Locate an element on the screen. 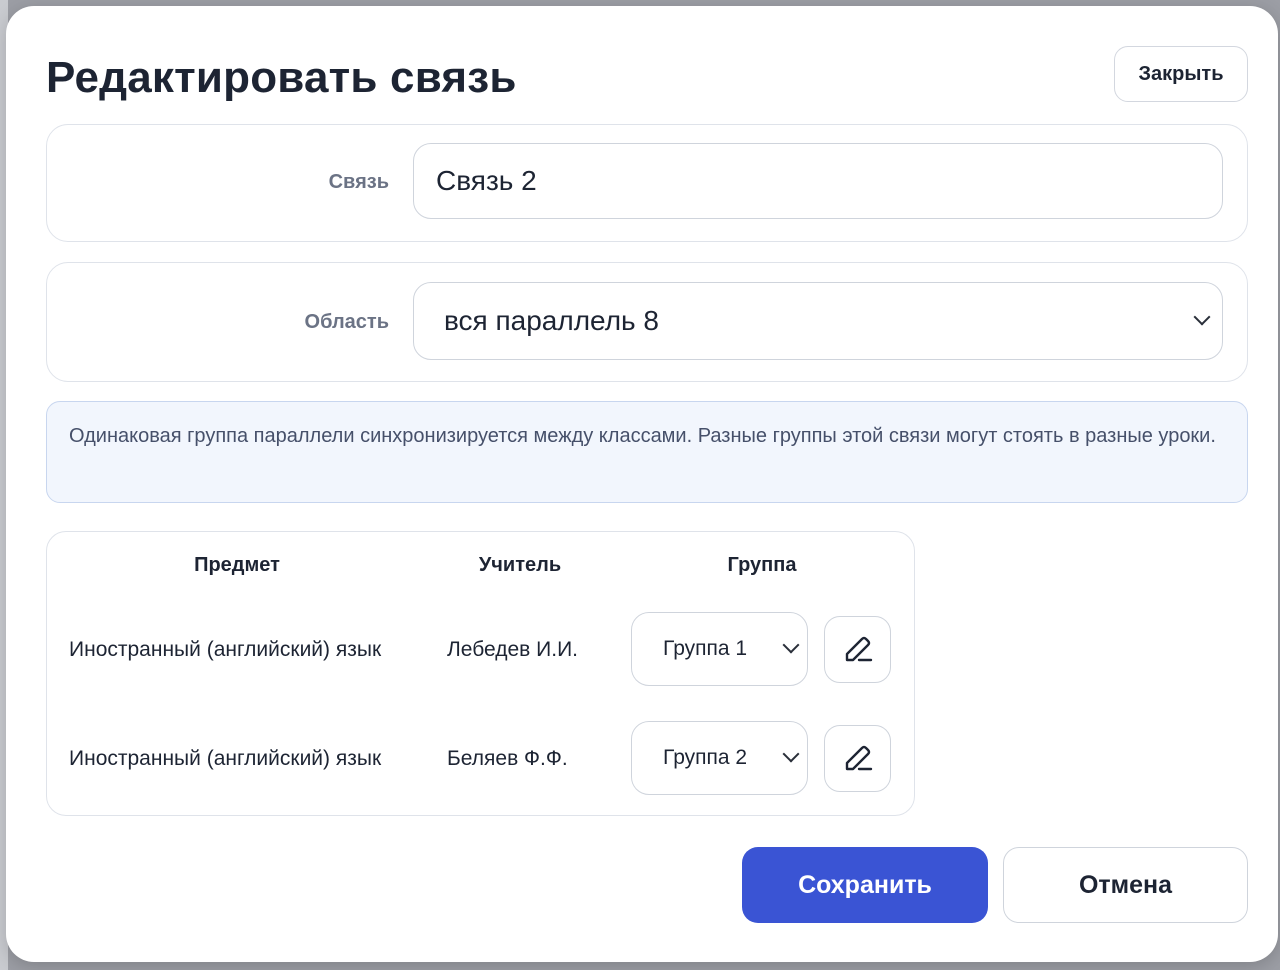 The width and height of the screenshot is (1280, 970). row-teacher: Беляев Ф.Ф. is located at coordinates (507, 758).